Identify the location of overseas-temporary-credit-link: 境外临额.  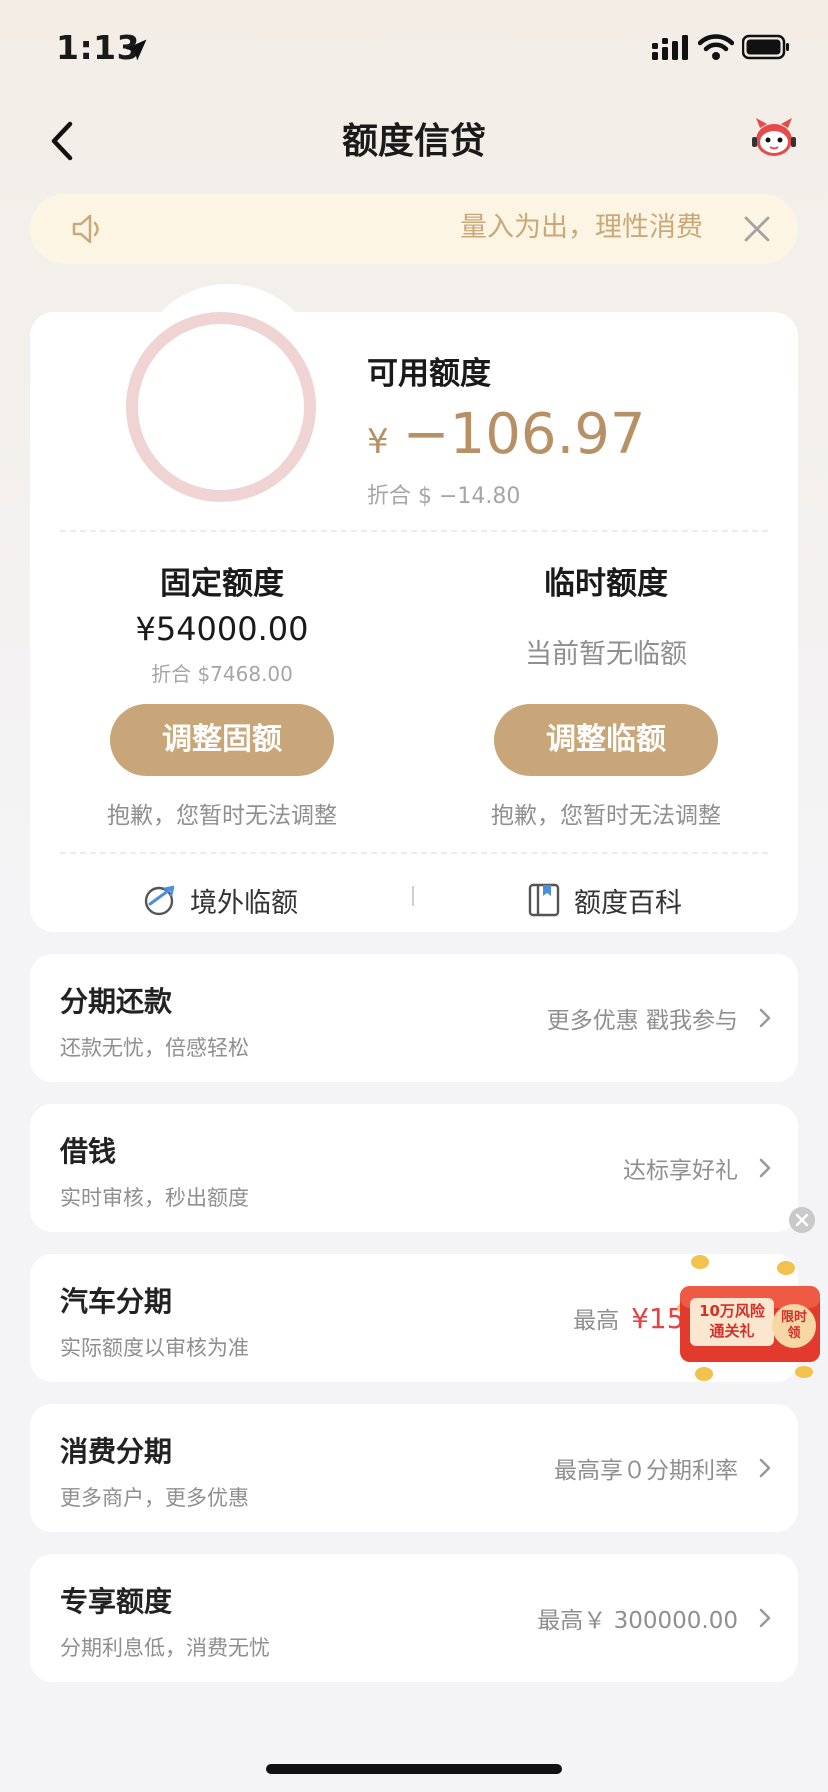
(220, 900).